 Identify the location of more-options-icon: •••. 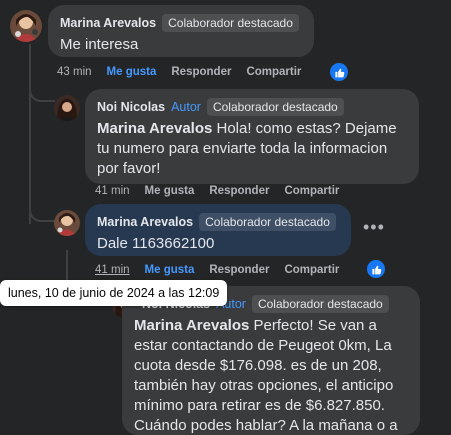
(374, 227).